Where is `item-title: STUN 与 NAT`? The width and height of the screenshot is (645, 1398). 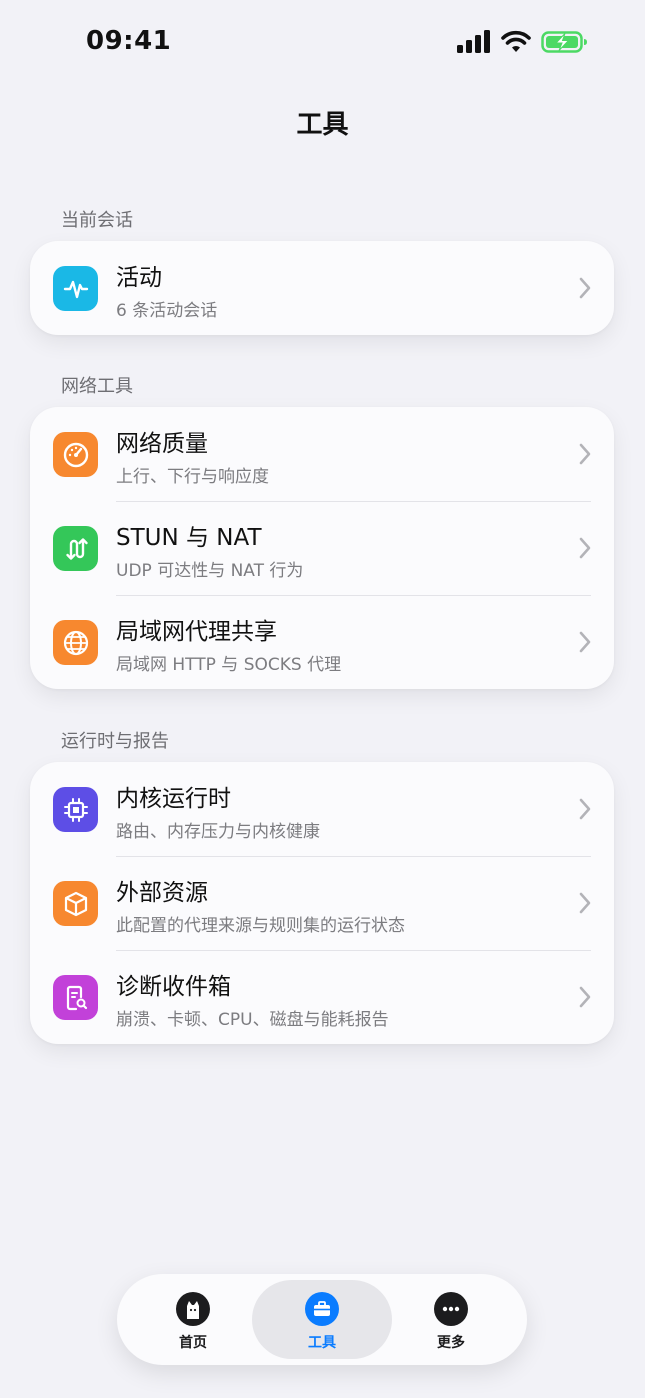
item-title: STUN 与 NAT is located at coordinates (189, 538).